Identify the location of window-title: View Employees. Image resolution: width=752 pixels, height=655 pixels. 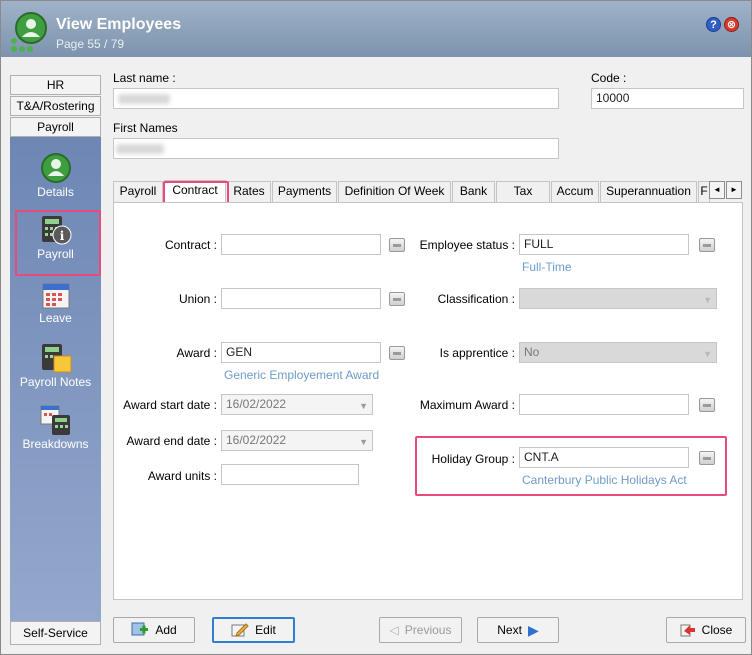
(119, 24).